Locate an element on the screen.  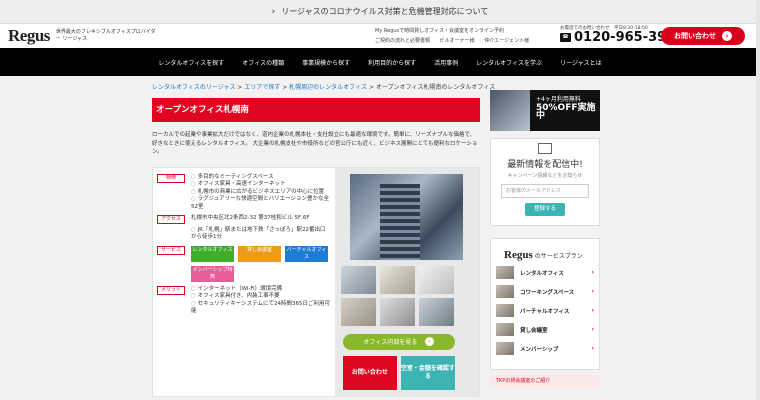
feature-item: 多目的なミーティングスペース is located at coordinates (261, 178).